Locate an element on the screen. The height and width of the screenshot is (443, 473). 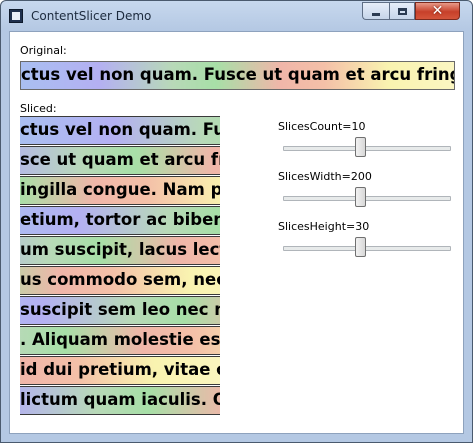
slices-height-thumb is located at coordinates (360, 247).